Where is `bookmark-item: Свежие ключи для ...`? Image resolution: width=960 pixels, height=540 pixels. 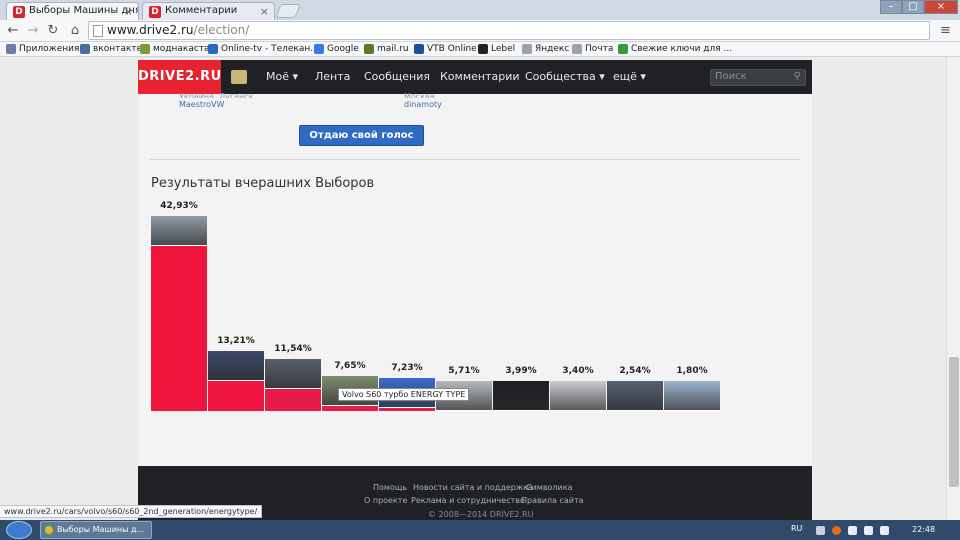
bookmark-item: Свежие ключи для ... is located at coordinates (675, 49).